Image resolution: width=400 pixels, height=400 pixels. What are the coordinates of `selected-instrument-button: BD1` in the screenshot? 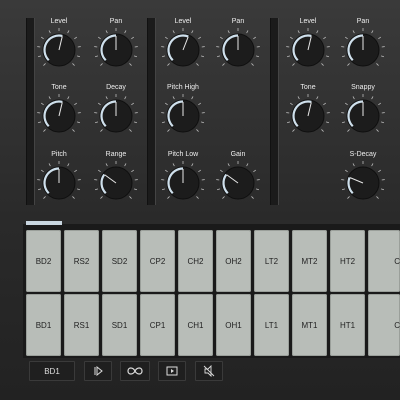 It's located at (52, 371).